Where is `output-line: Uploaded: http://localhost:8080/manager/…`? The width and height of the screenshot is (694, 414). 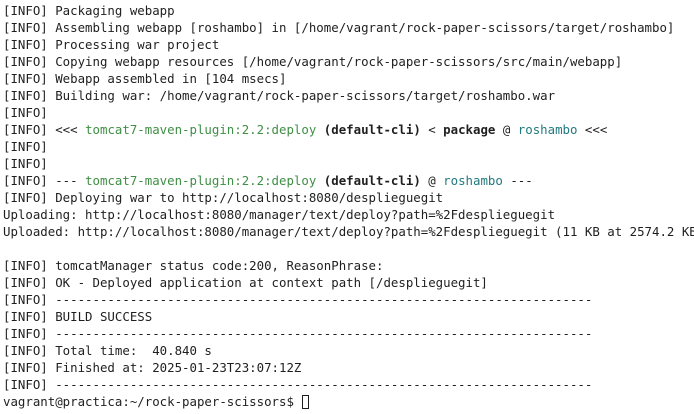 output-line: Uploaded: http://localhost:8080/manager/… is located at coordinates (348, 231).